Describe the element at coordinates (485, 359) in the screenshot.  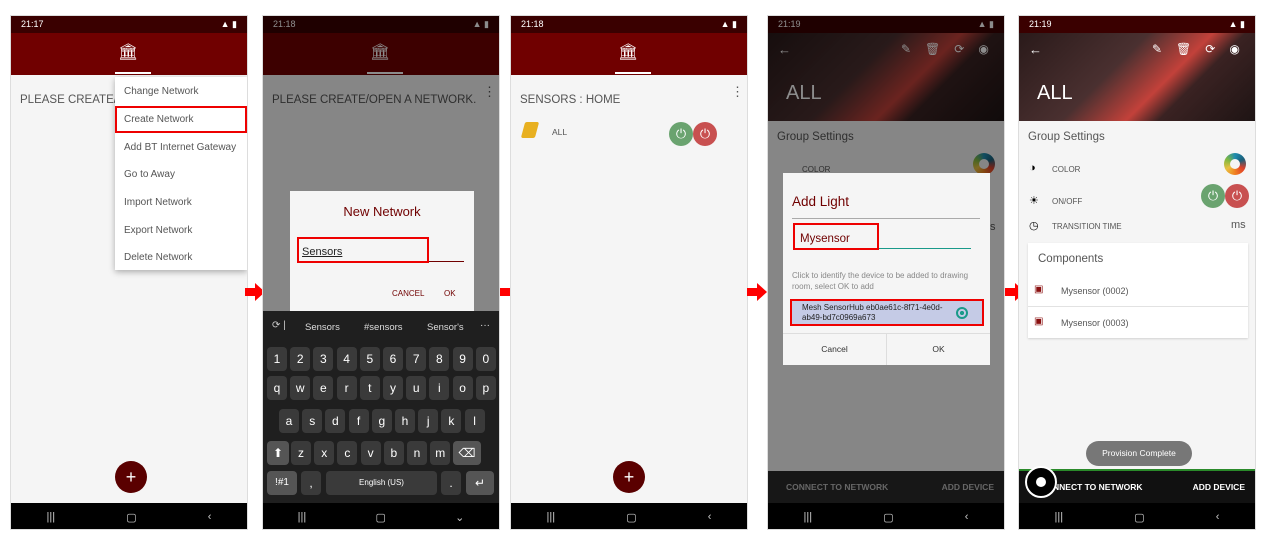
I see `key: 0` at that location.